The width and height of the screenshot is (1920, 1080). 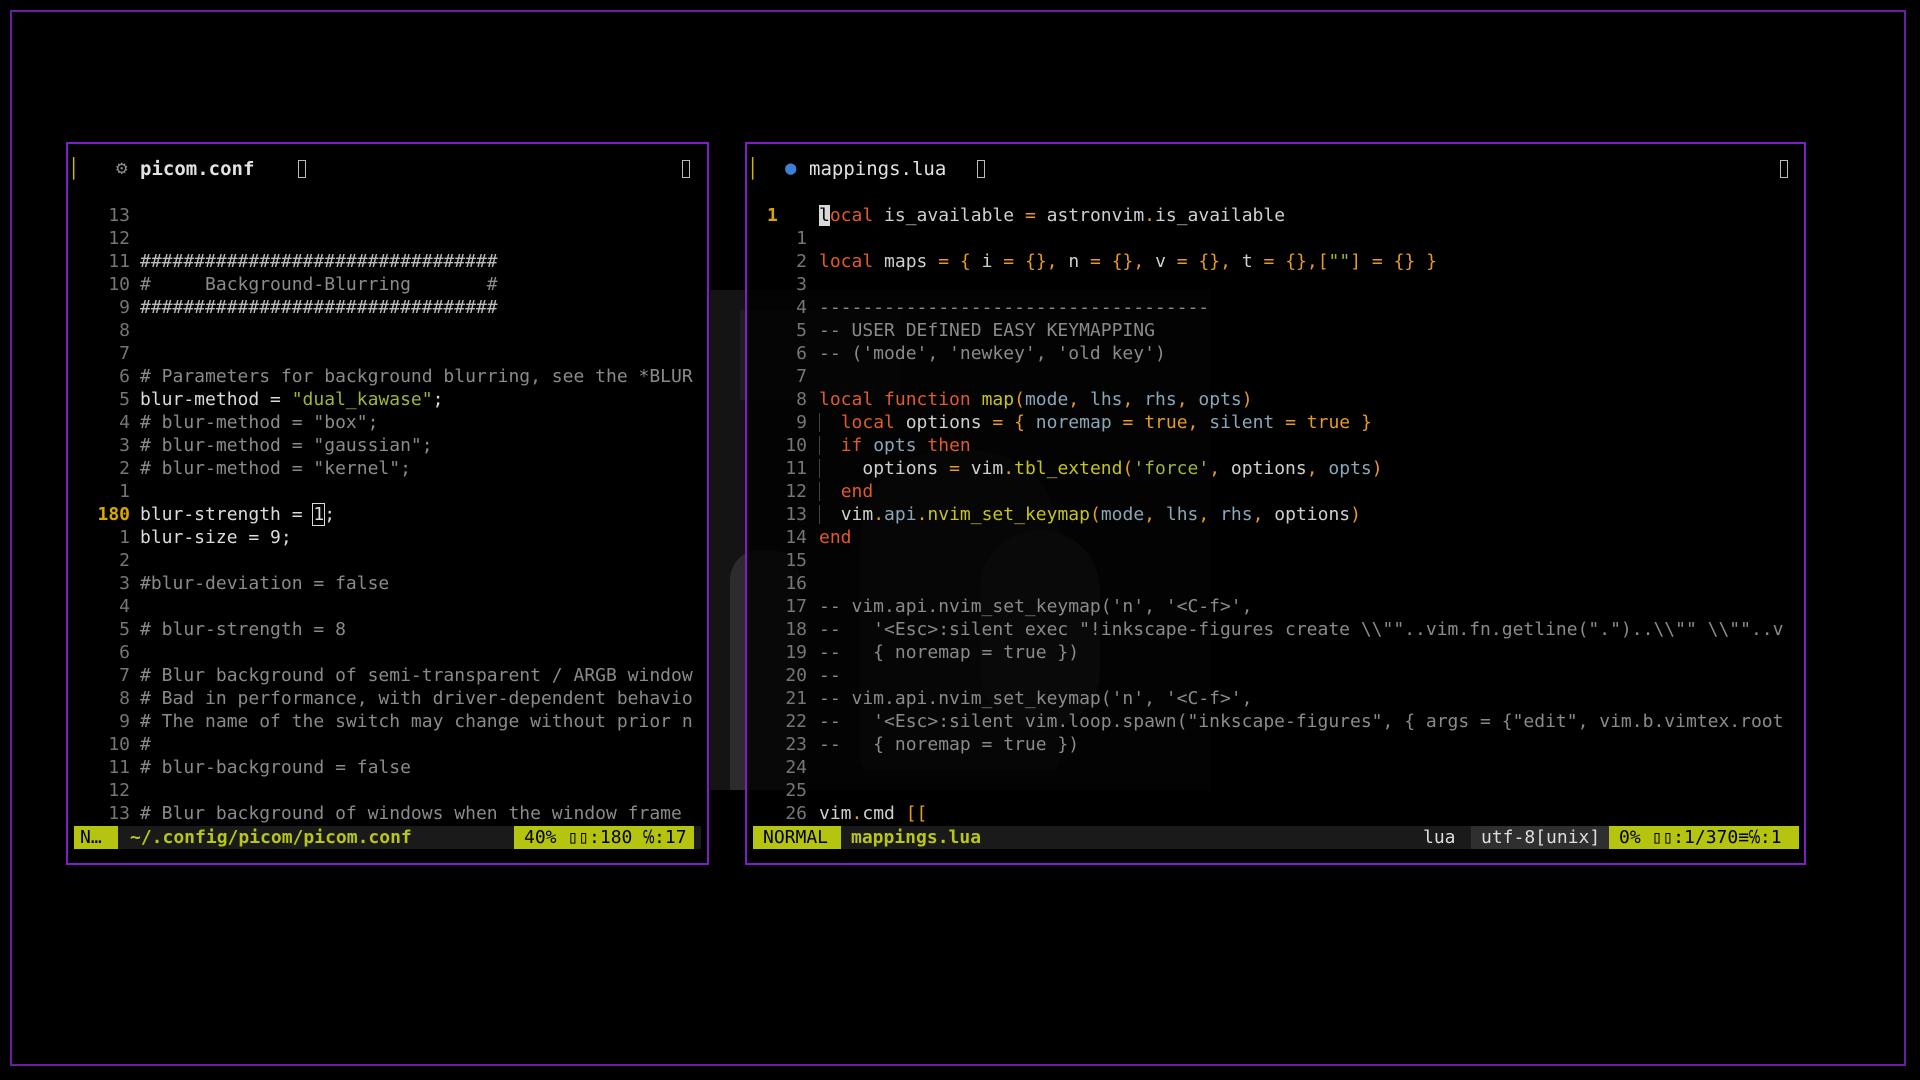 I want to click on code-line: 2, so click(x=387, y=560).